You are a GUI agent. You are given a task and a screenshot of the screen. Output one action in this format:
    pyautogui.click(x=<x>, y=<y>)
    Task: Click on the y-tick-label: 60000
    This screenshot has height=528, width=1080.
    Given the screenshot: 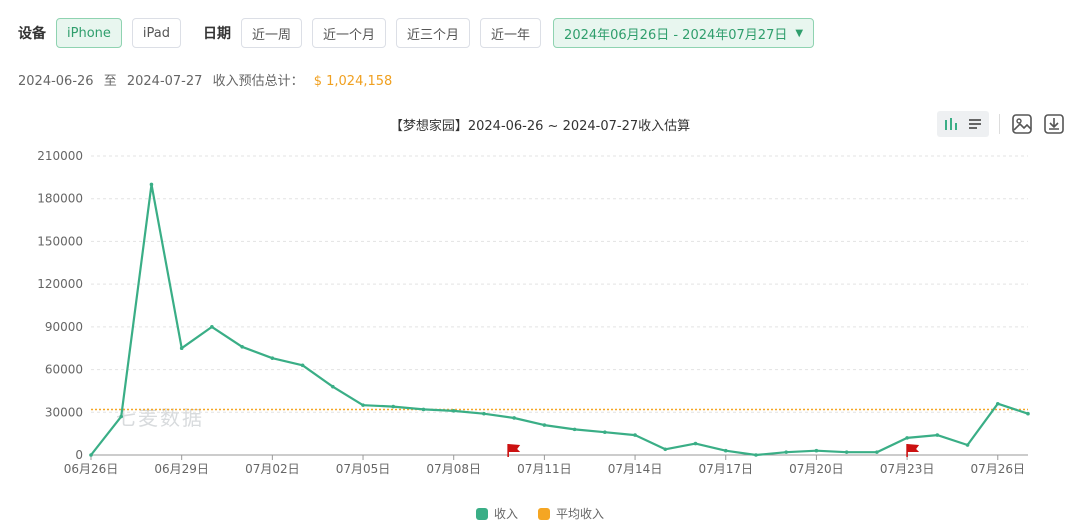 What is the action you would take?
    pyautogui.click(x=64, y=370)
    